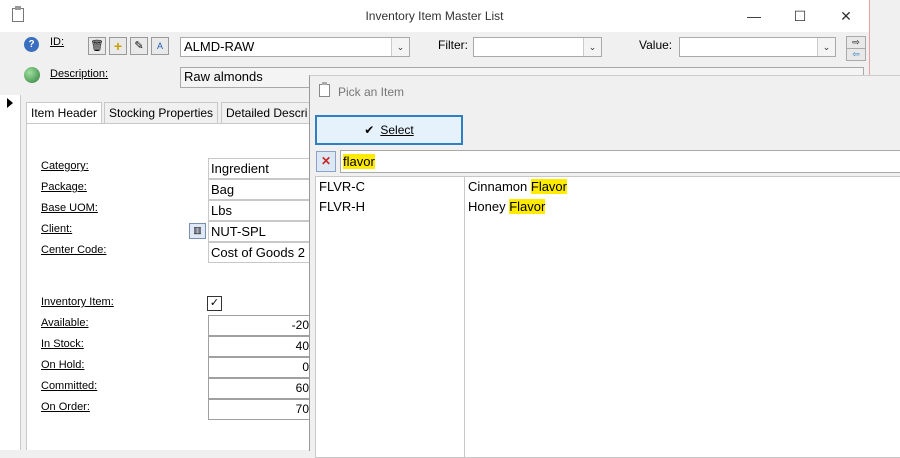  What do you see at coordinates (97, 46) in the screenshot?
I see `delete-icon: 🗑` at bounding box center [97, 46].